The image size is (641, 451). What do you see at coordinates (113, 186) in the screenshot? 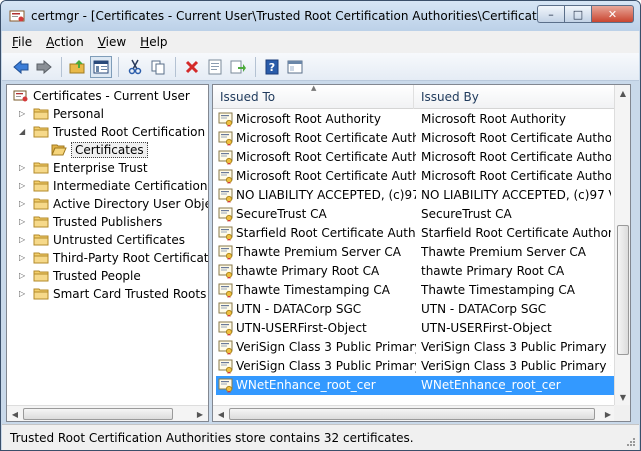
I see `tree-item: ▷ Intermediate Certification Au` at bounding box center [113, 186].